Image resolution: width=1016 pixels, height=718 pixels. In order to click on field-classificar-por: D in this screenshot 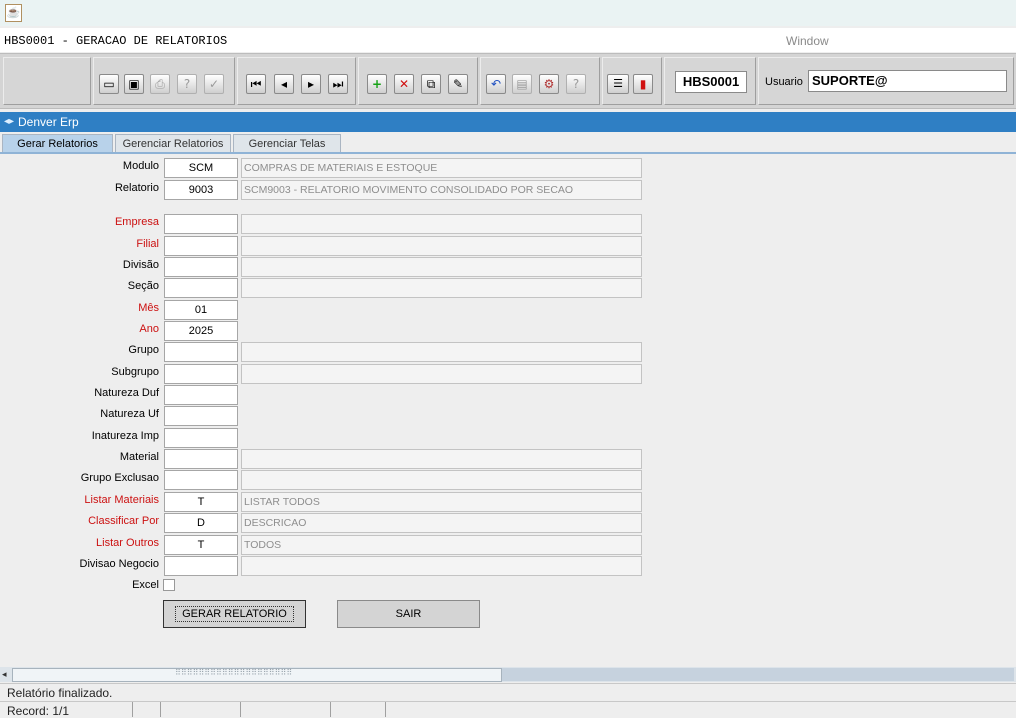, I will do `click(201, 523)`.